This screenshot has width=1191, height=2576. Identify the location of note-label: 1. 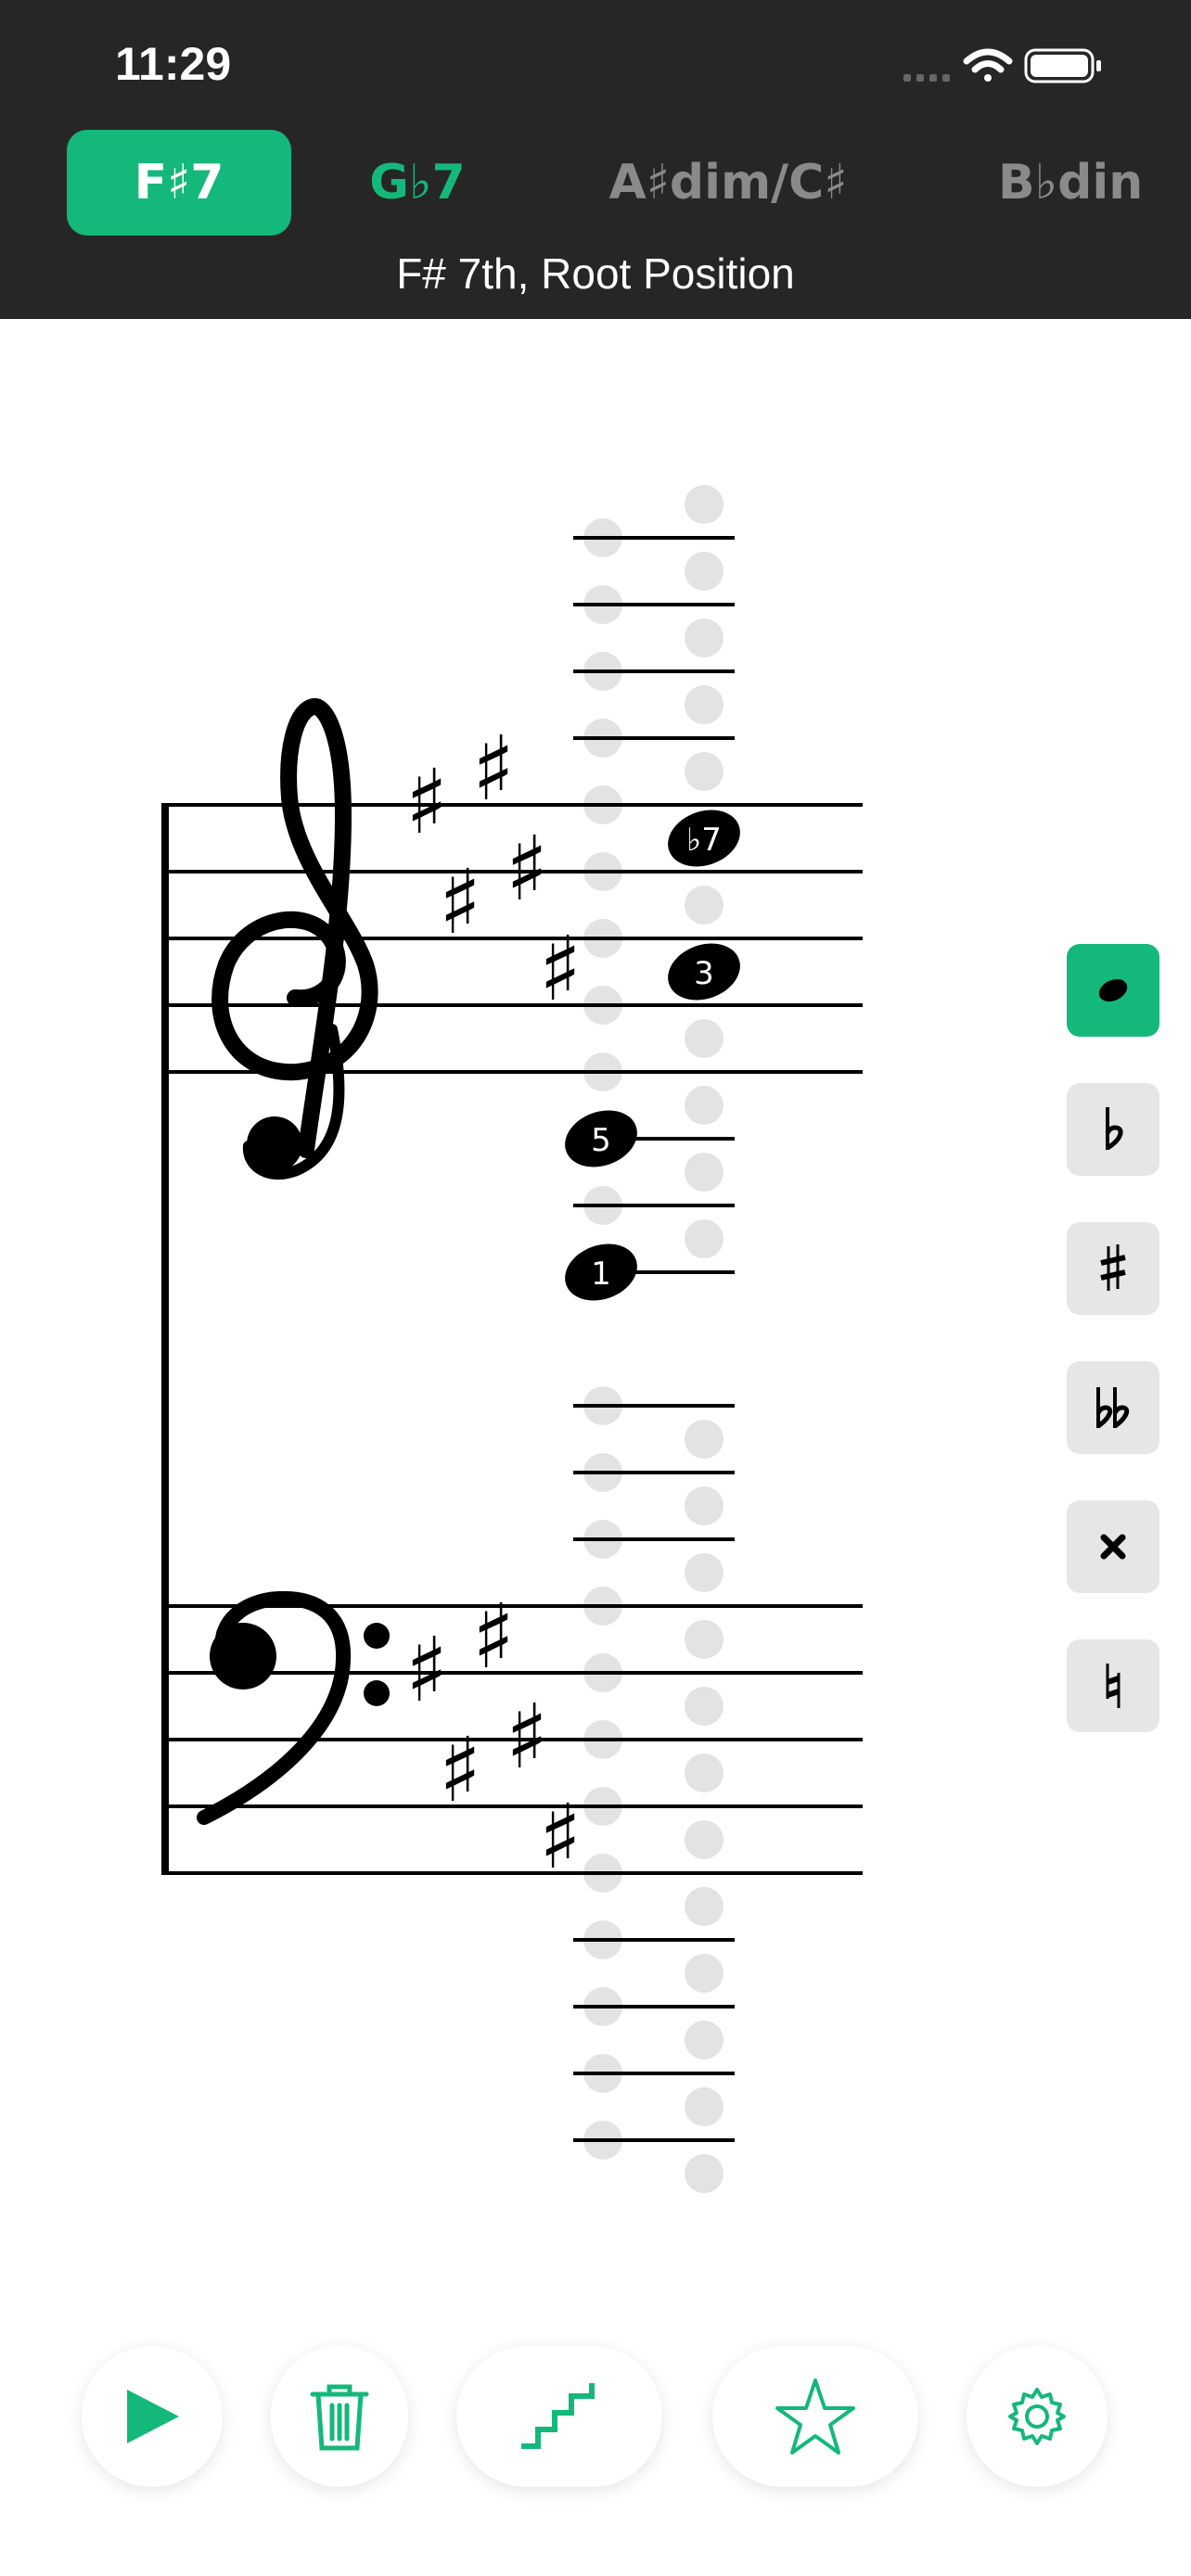
(601, 1274).